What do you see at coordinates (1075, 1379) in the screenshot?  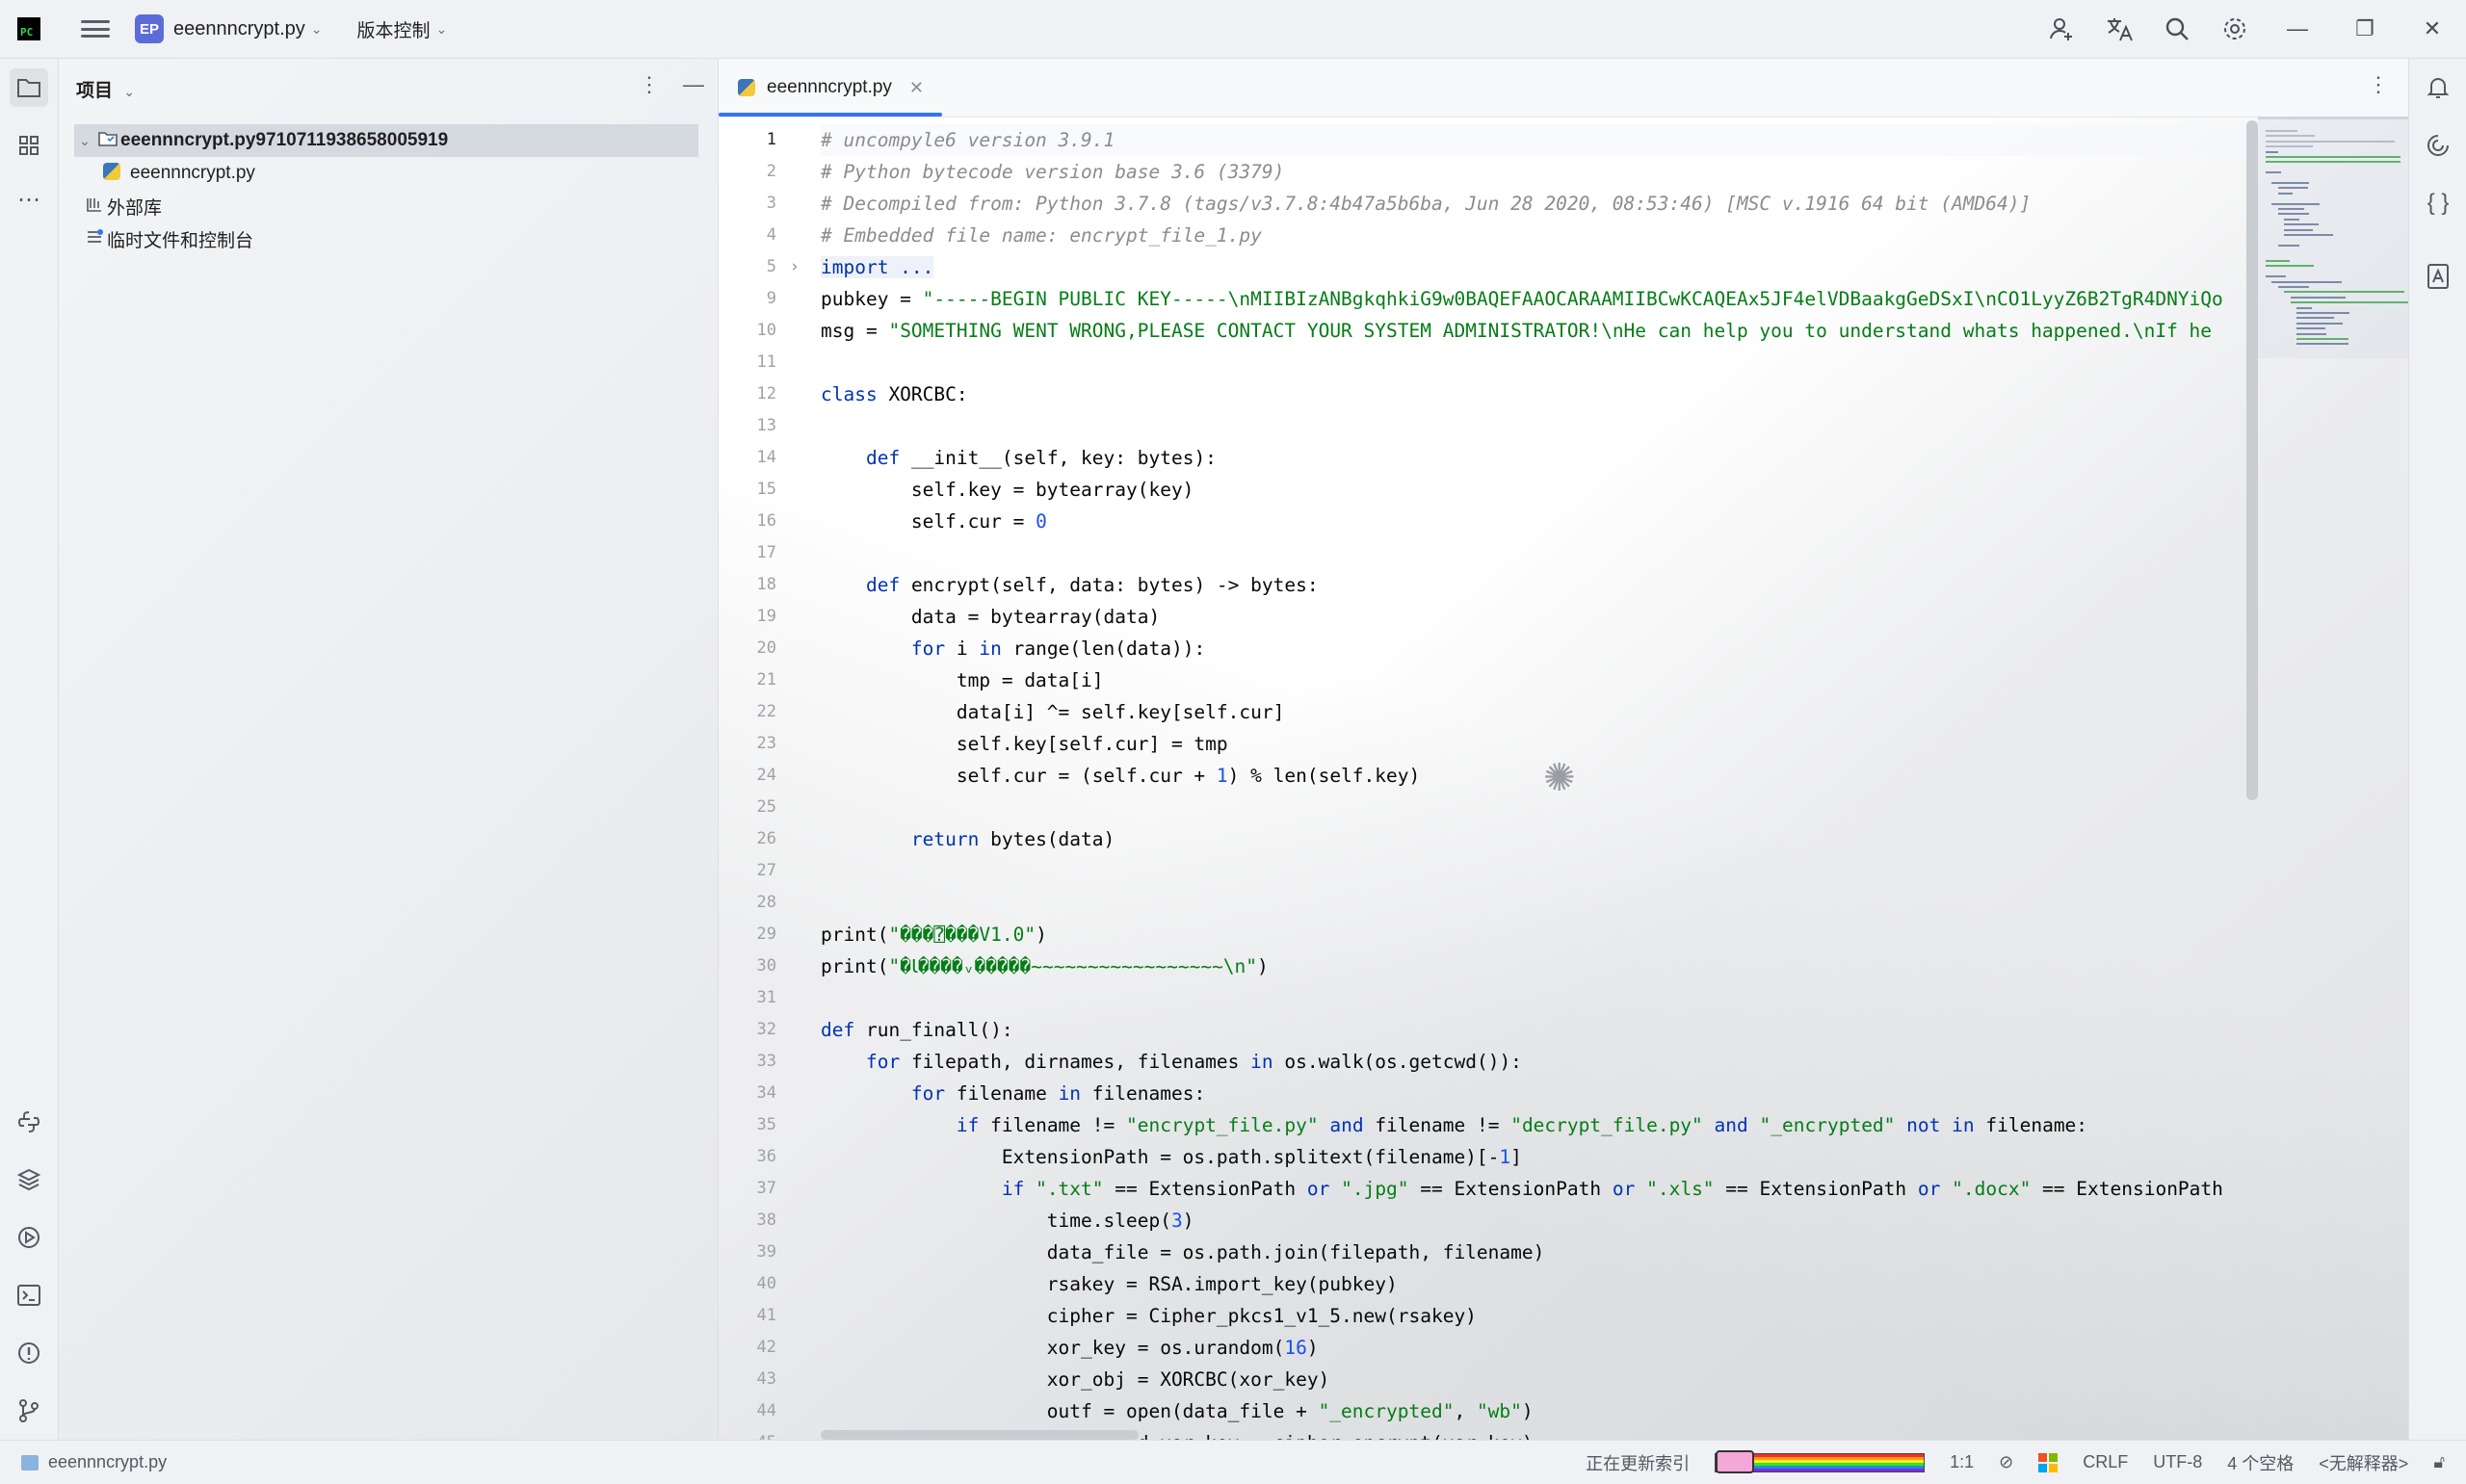 I see `code-line: xor_obj = XORCBC(xor_key)` at bounding box center [1075, 1379].